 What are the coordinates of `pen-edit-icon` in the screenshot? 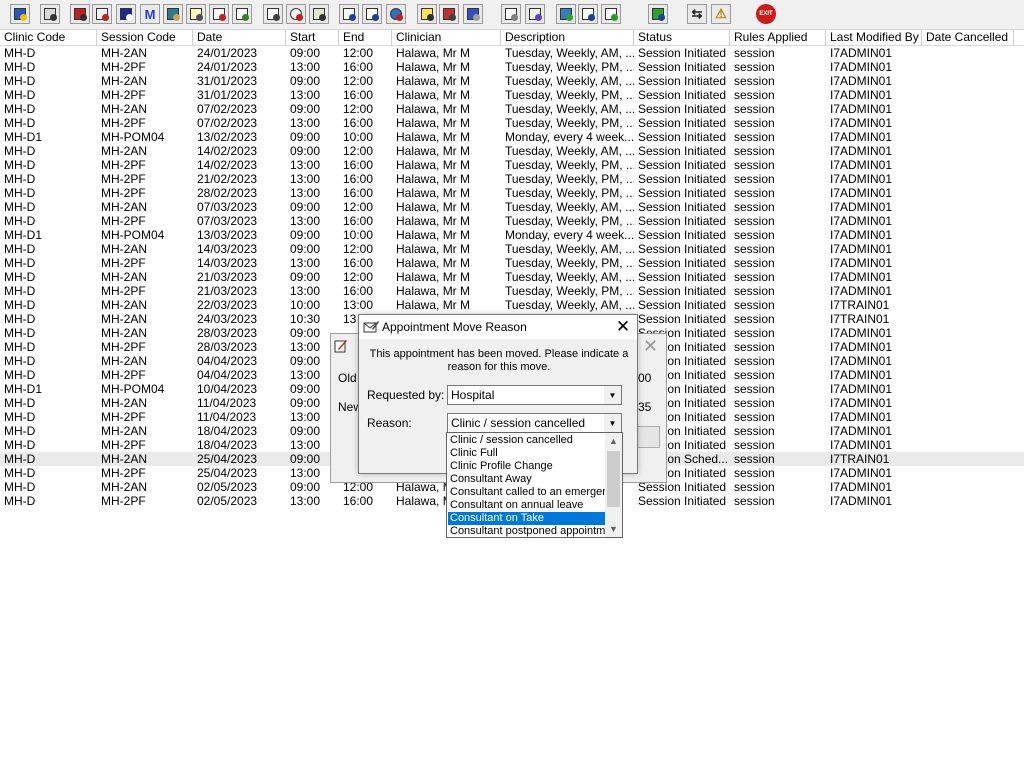 It's located at (273, 14).